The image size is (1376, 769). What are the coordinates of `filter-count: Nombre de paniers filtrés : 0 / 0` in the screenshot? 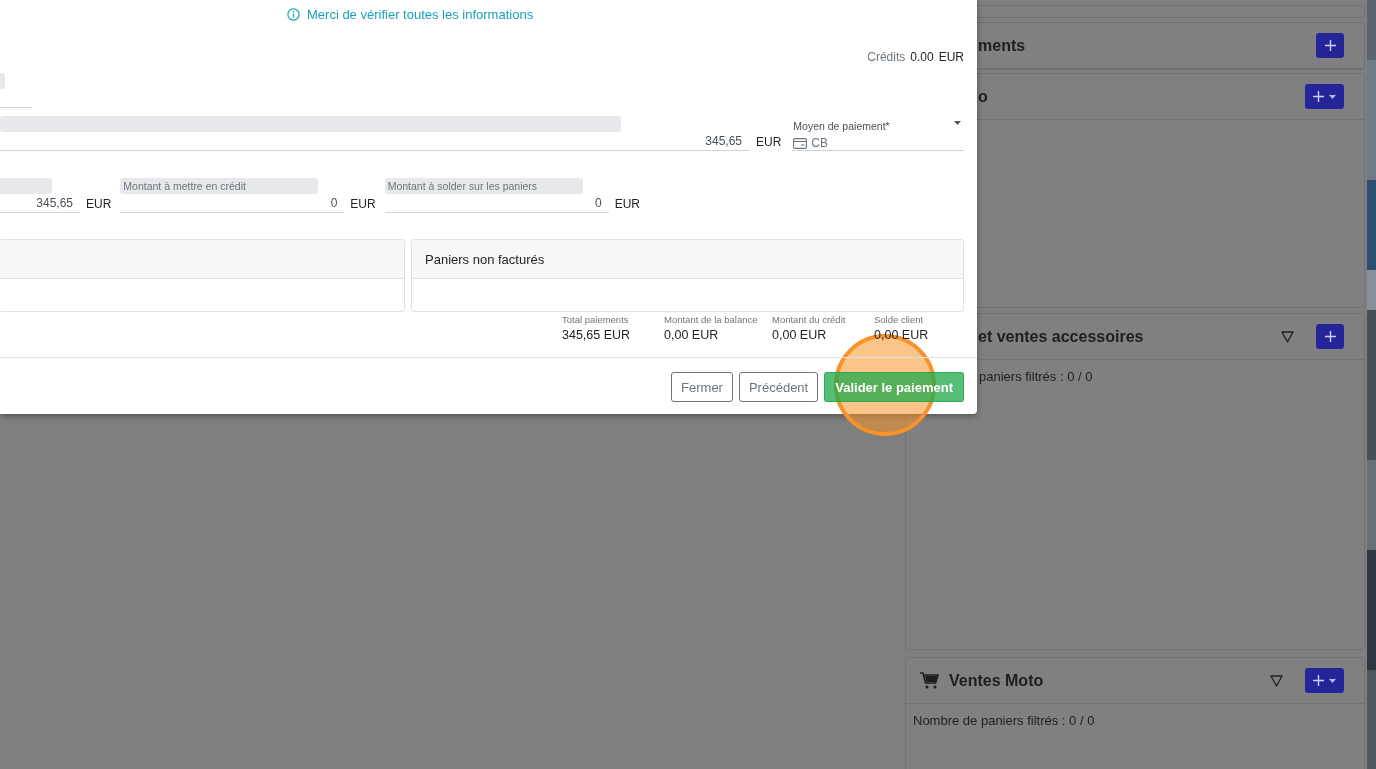 It's located at (1004, 720).